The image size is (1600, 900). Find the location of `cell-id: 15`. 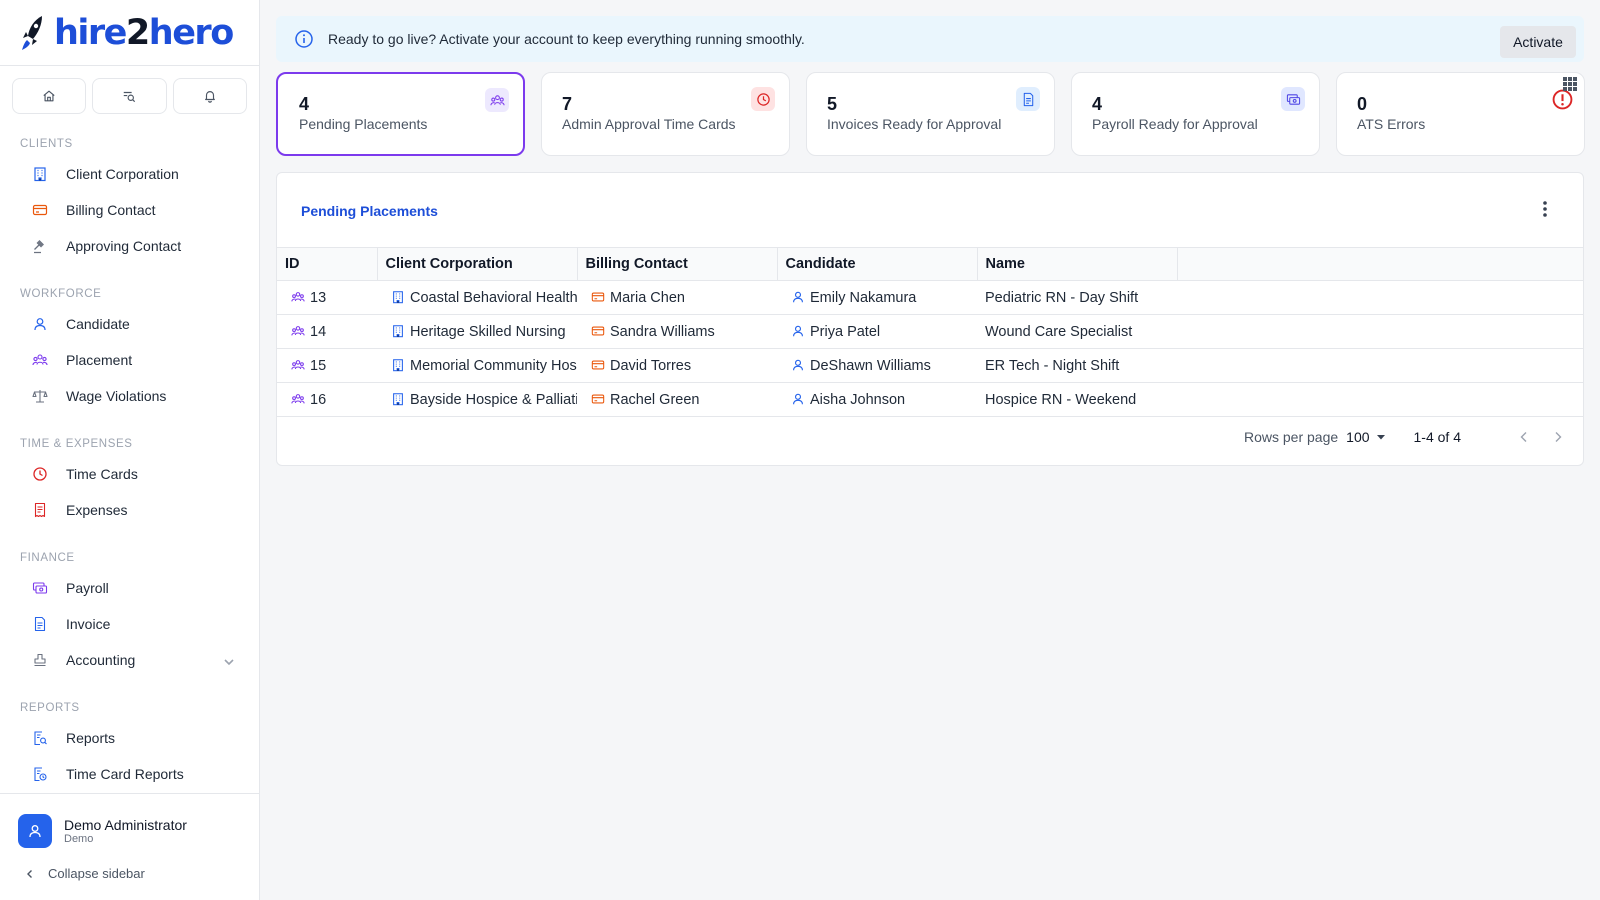

cell-id: 15 is located at coordinates (327, 365).